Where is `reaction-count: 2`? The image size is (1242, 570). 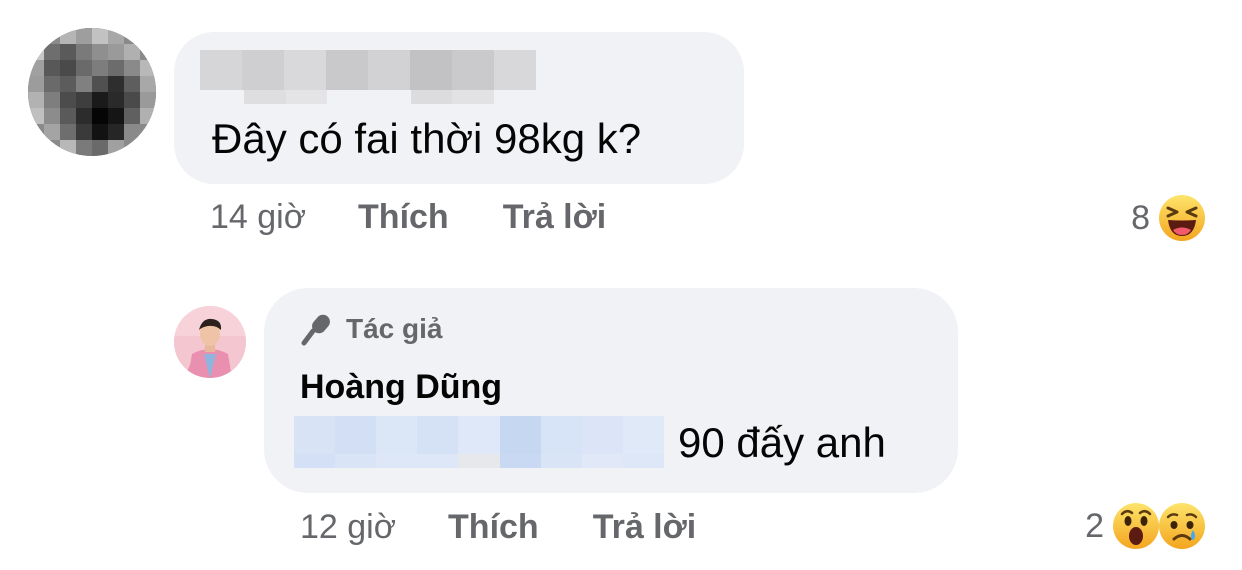 reaction-count: 2 is located at coordinates (1094, 525).